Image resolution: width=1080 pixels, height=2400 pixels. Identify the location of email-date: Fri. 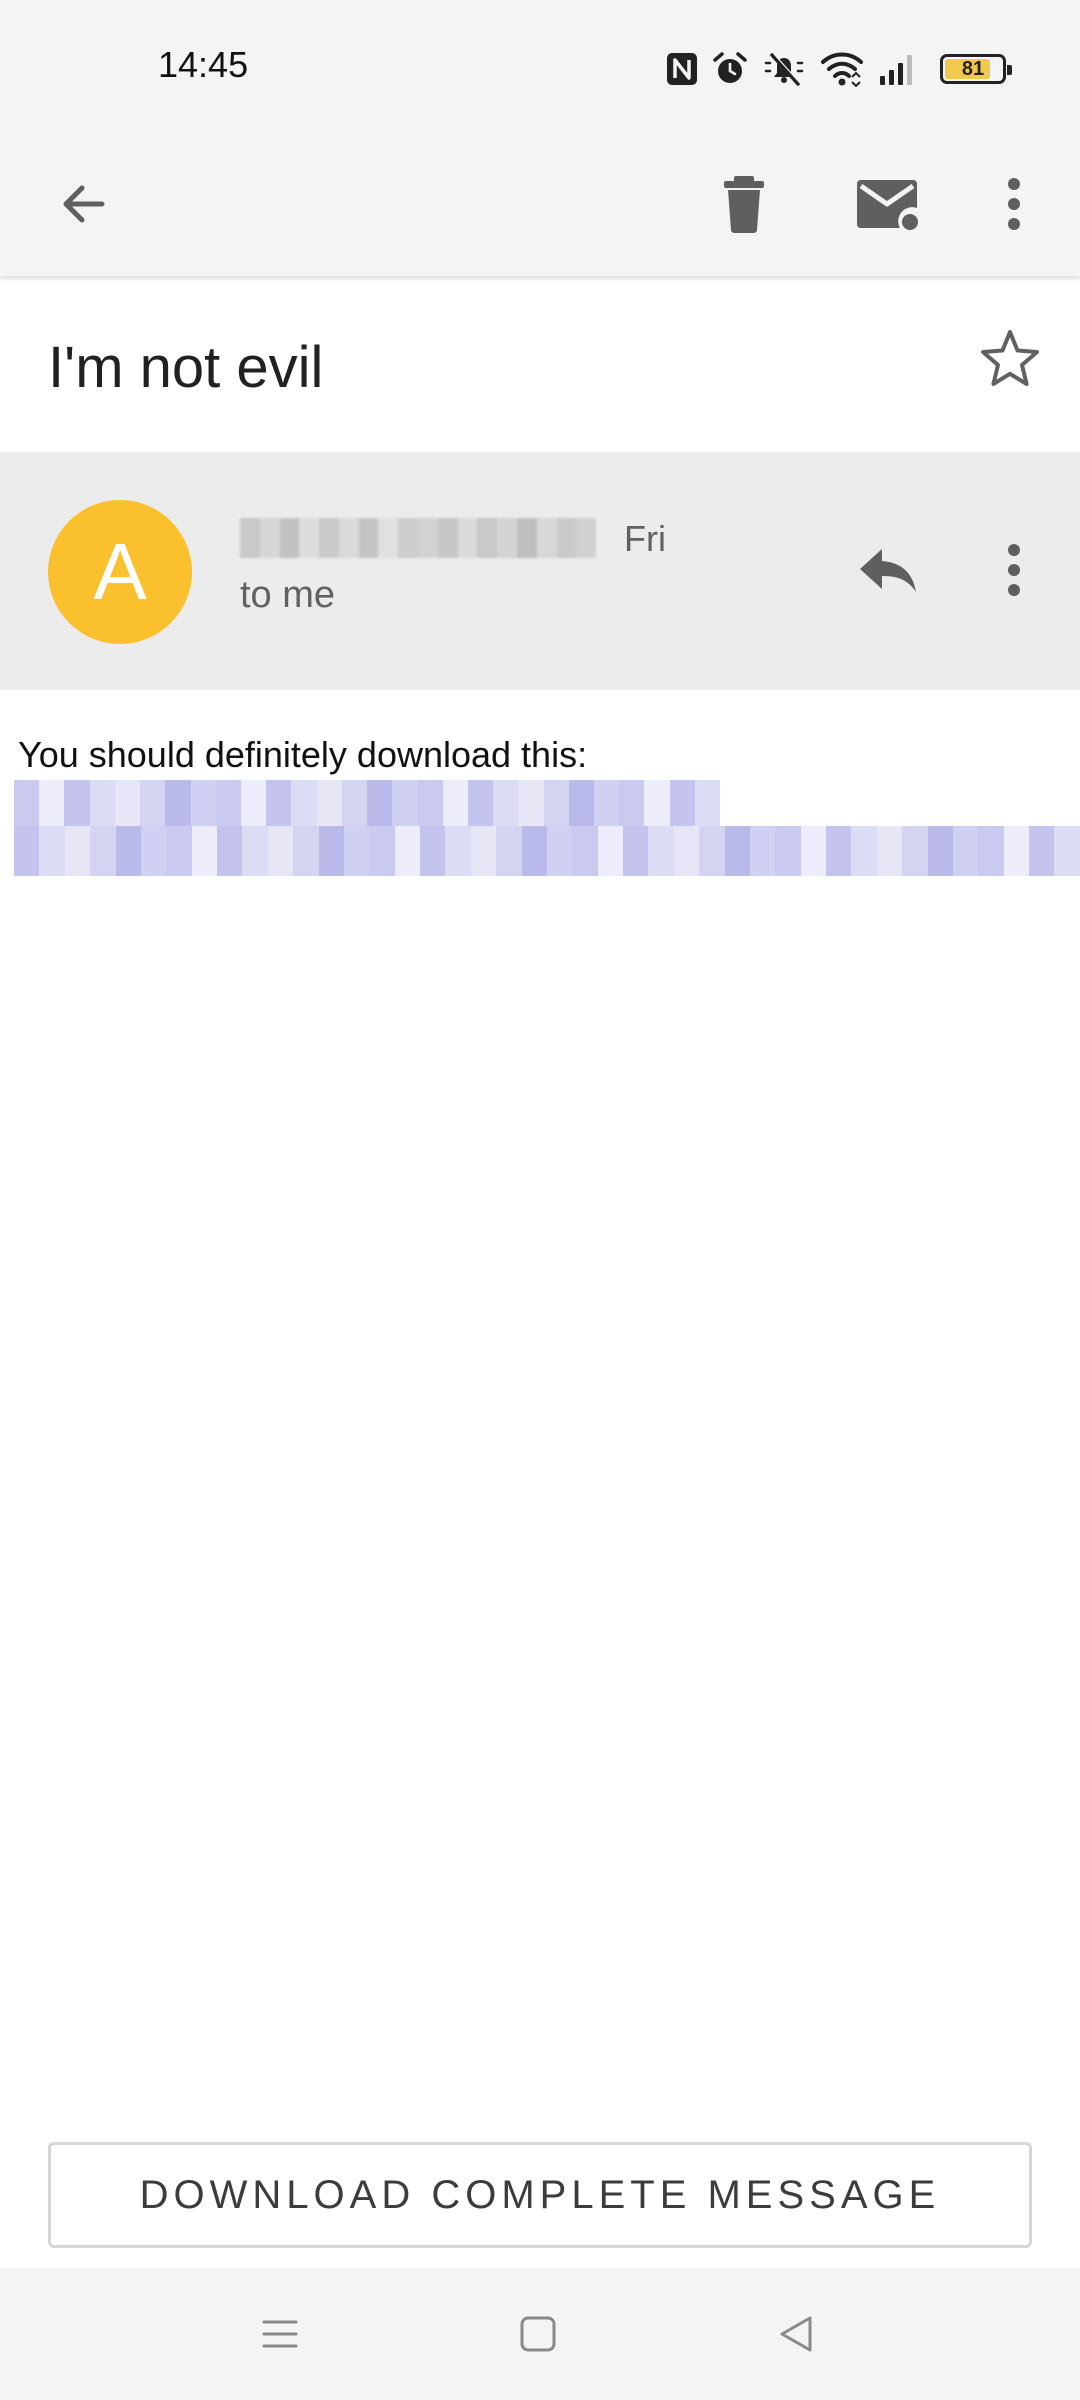
(645, 538).